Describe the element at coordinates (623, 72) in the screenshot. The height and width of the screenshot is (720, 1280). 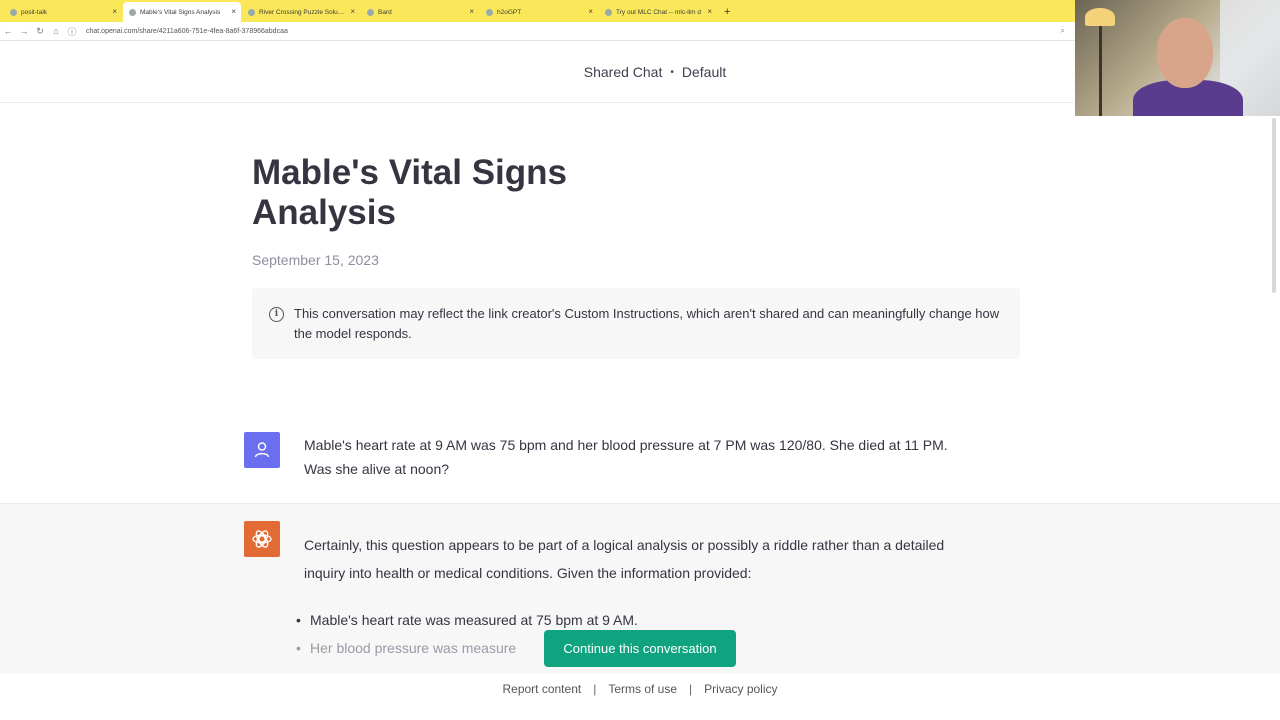
I see `shared-chat-label: Shared Chat` at that location.